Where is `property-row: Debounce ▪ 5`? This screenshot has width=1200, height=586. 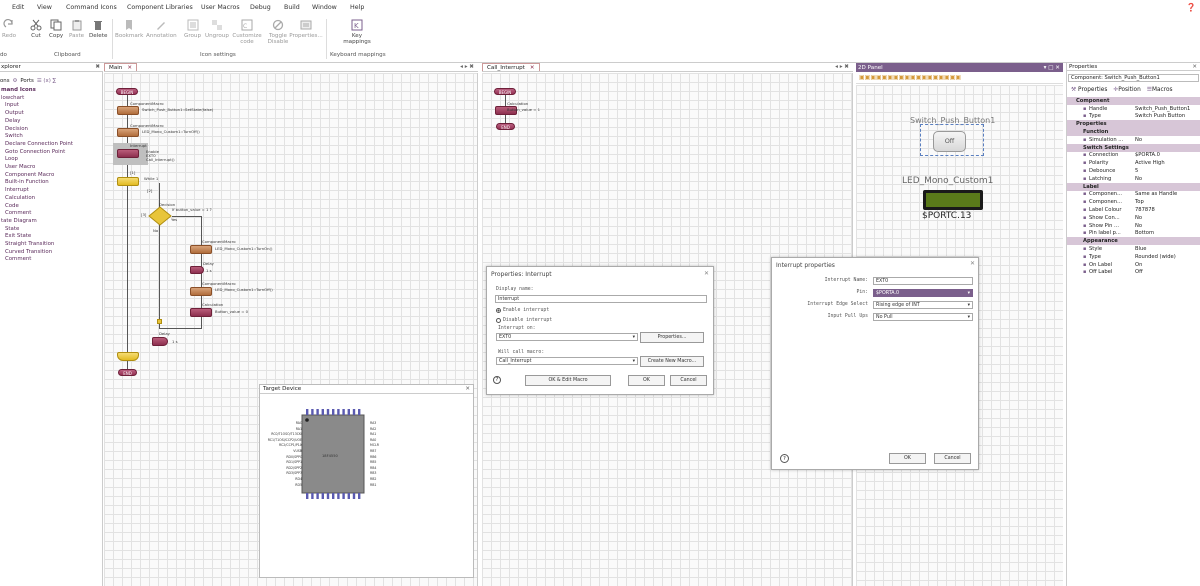 property-row: Debounce ▪ 5 is located at coordinates (1133, 171).